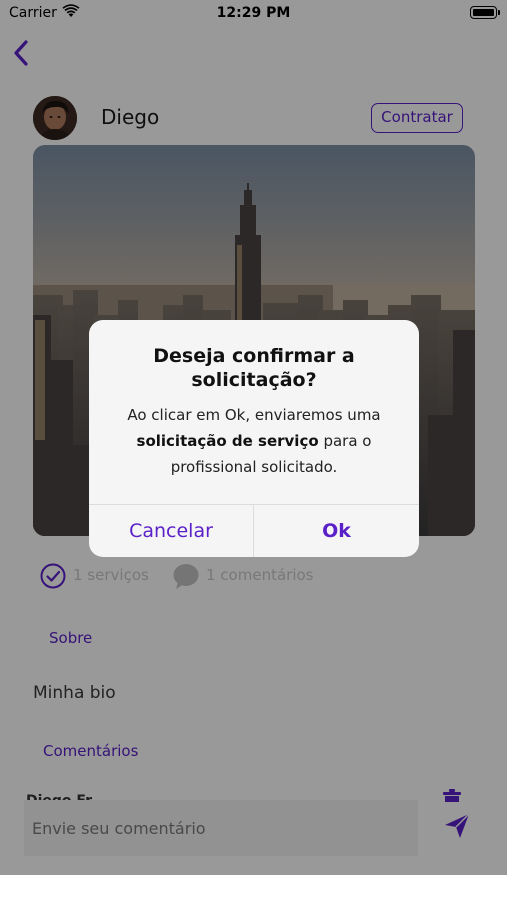 Image resolution: width=507 pixels, height=900 pixels. I want to click on dialog-message-emphasis: solicitação de serviço, so click(227, 441).